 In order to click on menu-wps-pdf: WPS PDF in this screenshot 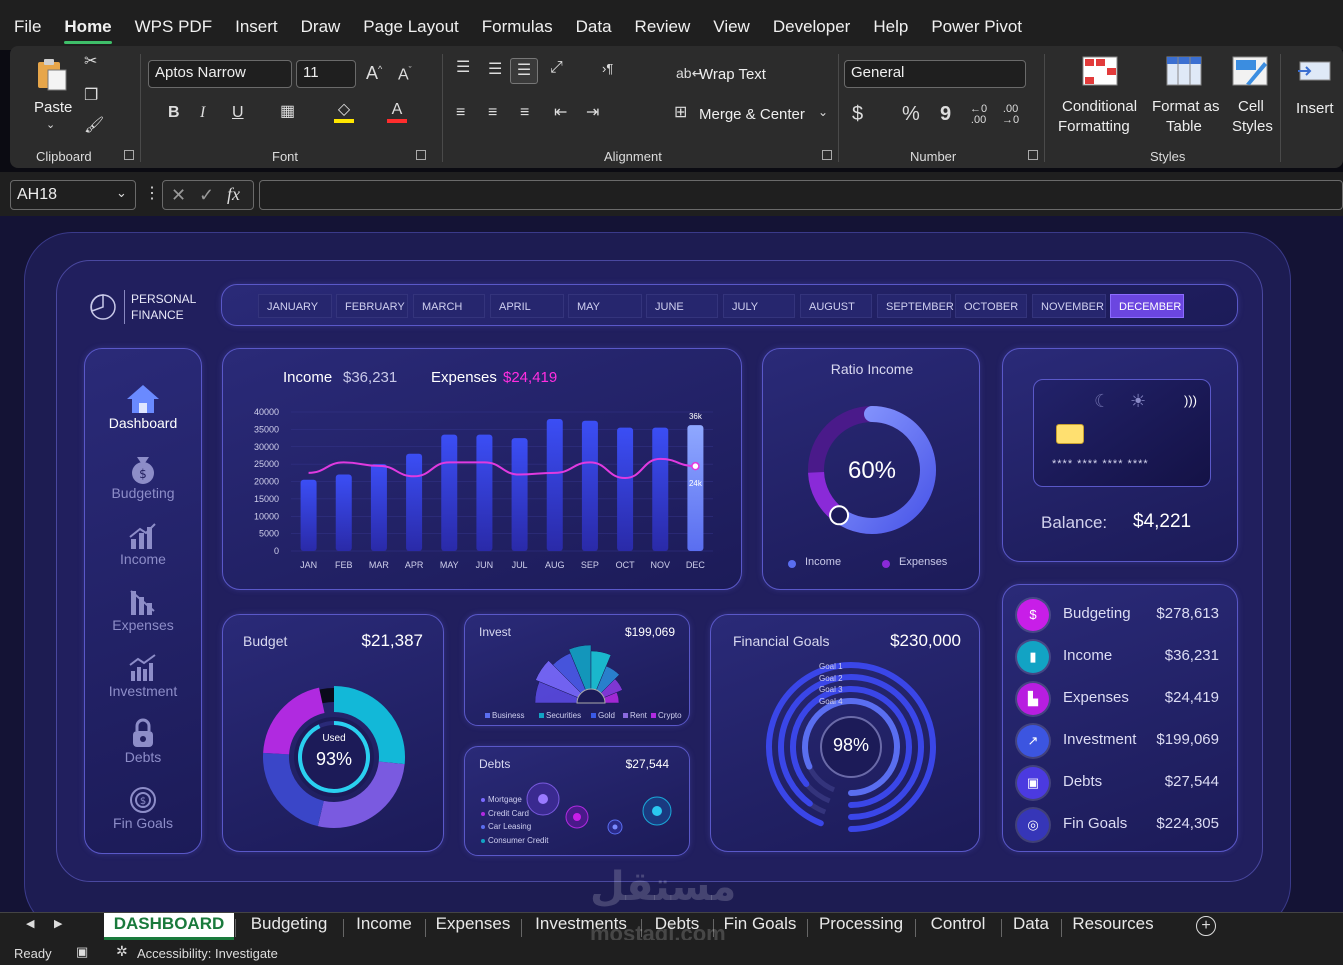, I will do `click(173, 27)`.